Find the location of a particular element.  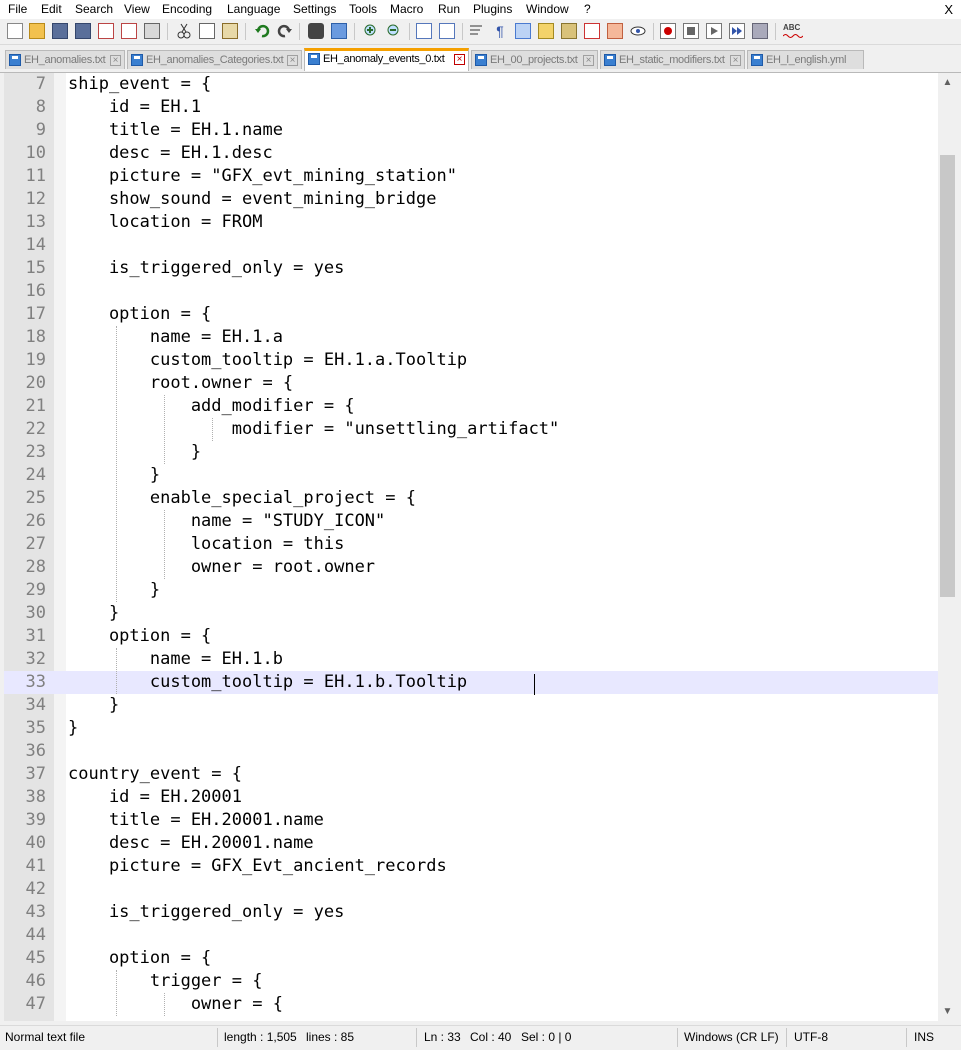

code-line: 22 modifier = "unsettling_artifact" is located at coordinates (471, 429).